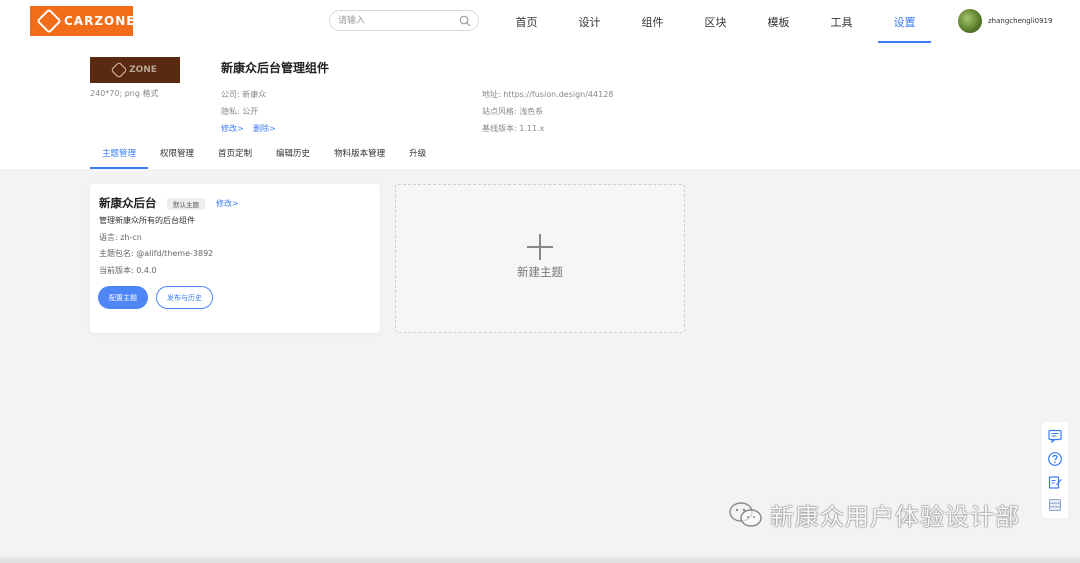 Image resolution: width=1080 pixels, height=563 pixels. Describe the element at coordinates (143, 70) in the screenshot. I see `thumb-logo-text: ZONE` at that location.